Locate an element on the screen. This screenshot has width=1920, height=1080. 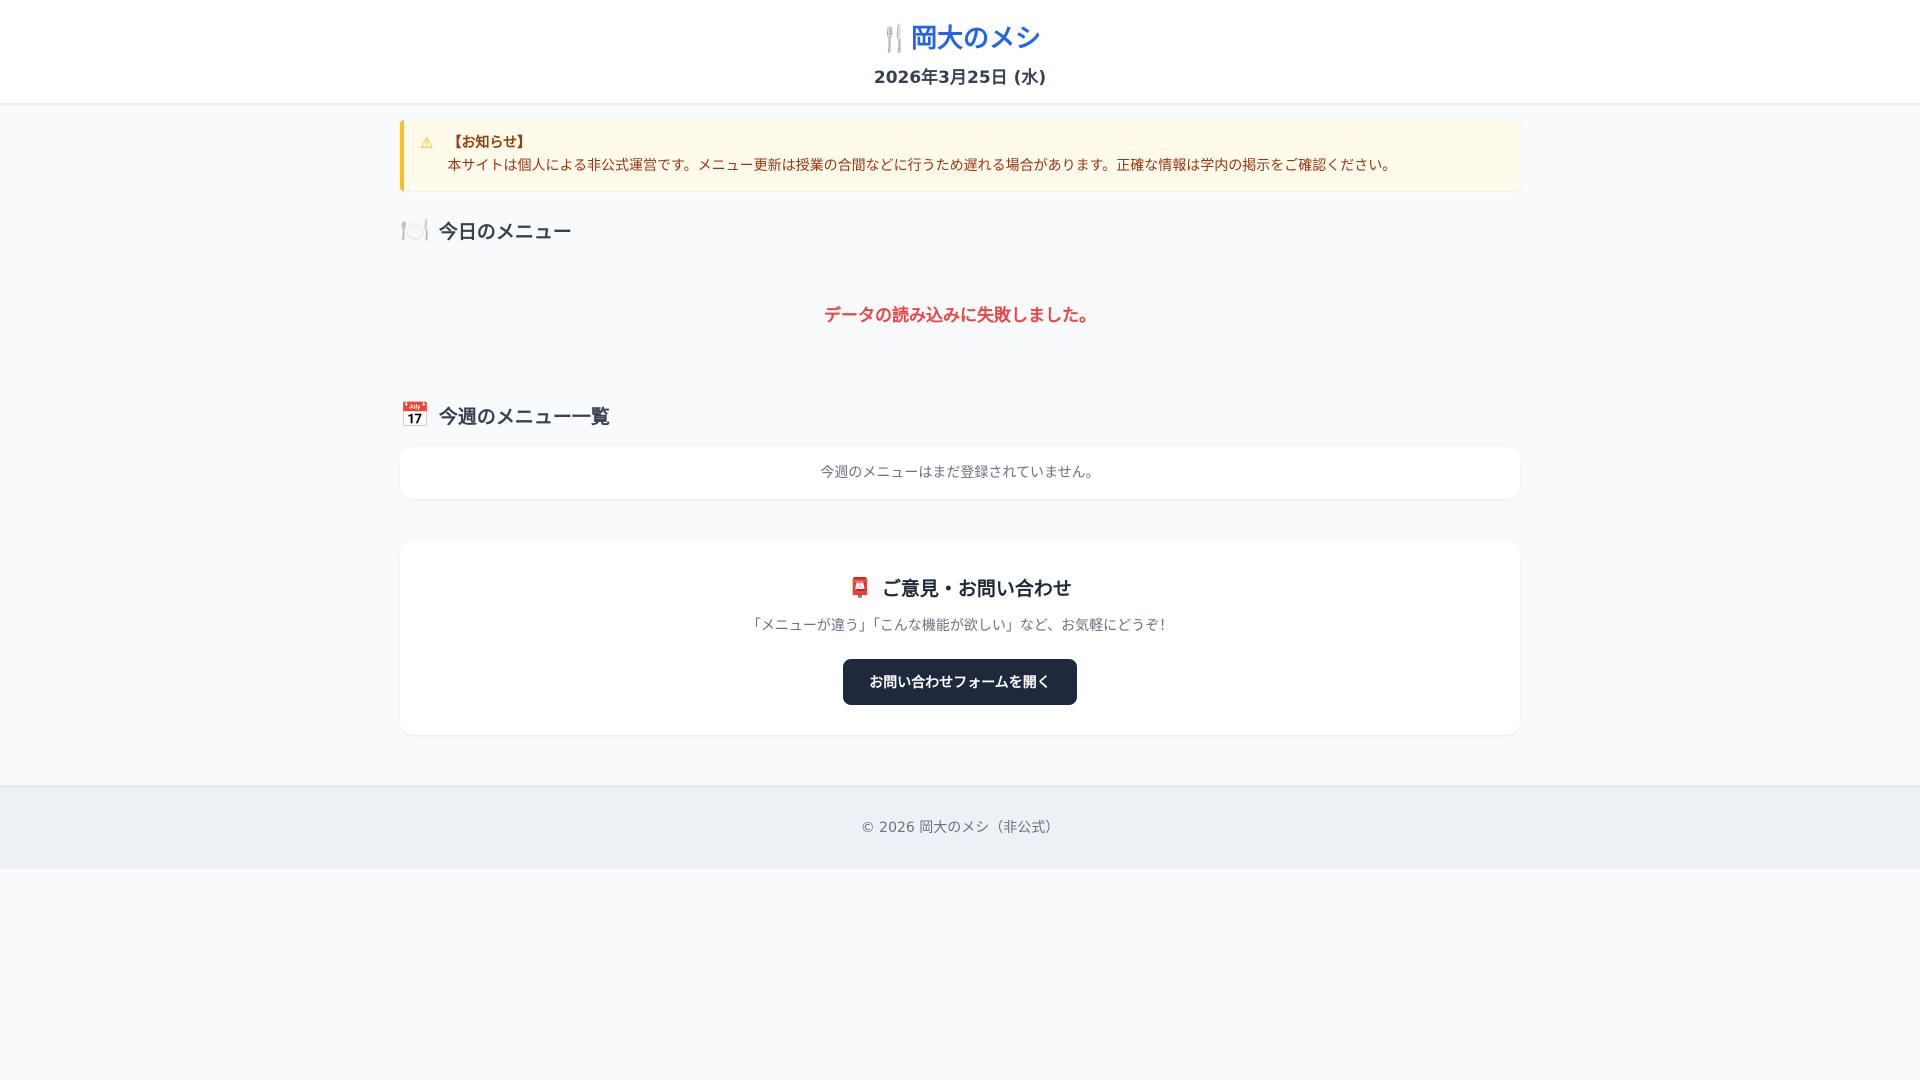
today-menu-heading-text: 今日のメニュー is located at coordinates (505, 231).